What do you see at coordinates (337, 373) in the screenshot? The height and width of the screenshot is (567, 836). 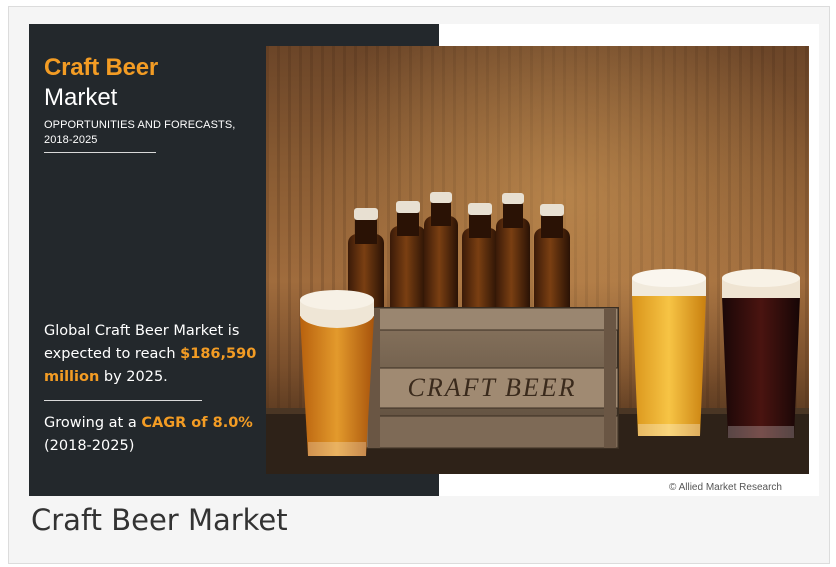 I see `amber-beer-glass` at bounding box center [337, 373].